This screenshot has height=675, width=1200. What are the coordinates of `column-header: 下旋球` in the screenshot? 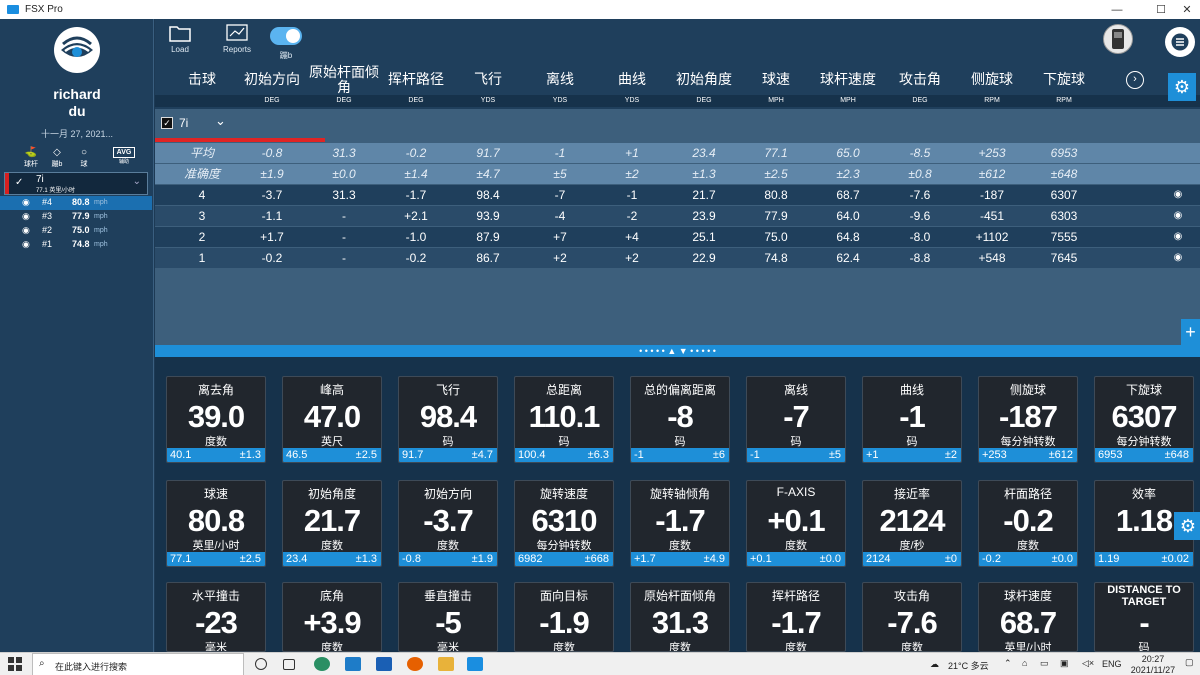 It's located at (1064, 79).